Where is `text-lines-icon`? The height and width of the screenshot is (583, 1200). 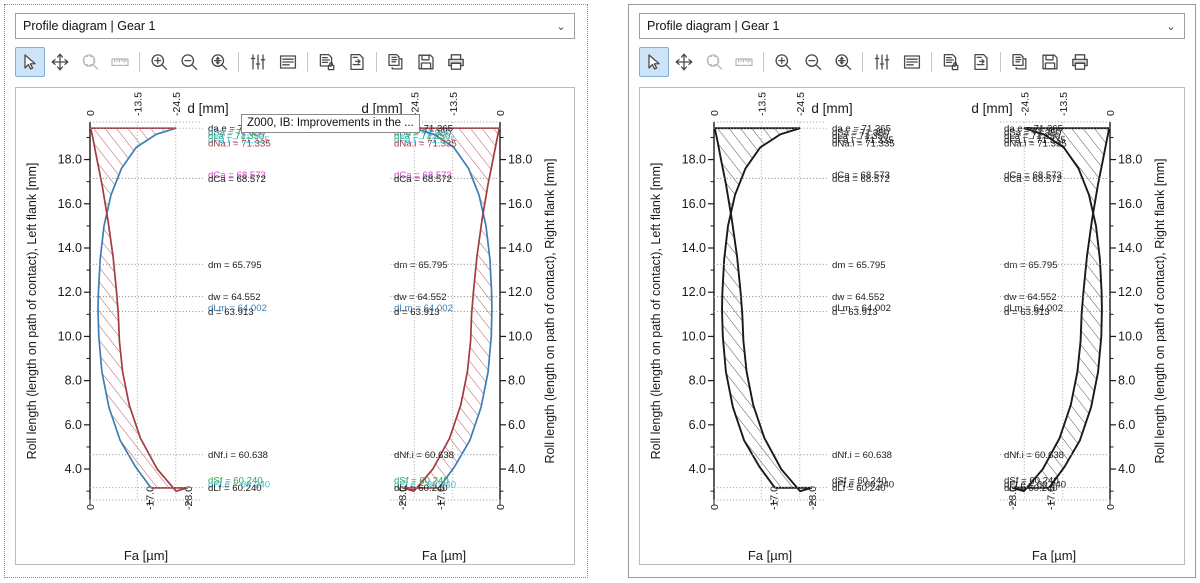 text-lines-icon is located at coordinates (288, 62).